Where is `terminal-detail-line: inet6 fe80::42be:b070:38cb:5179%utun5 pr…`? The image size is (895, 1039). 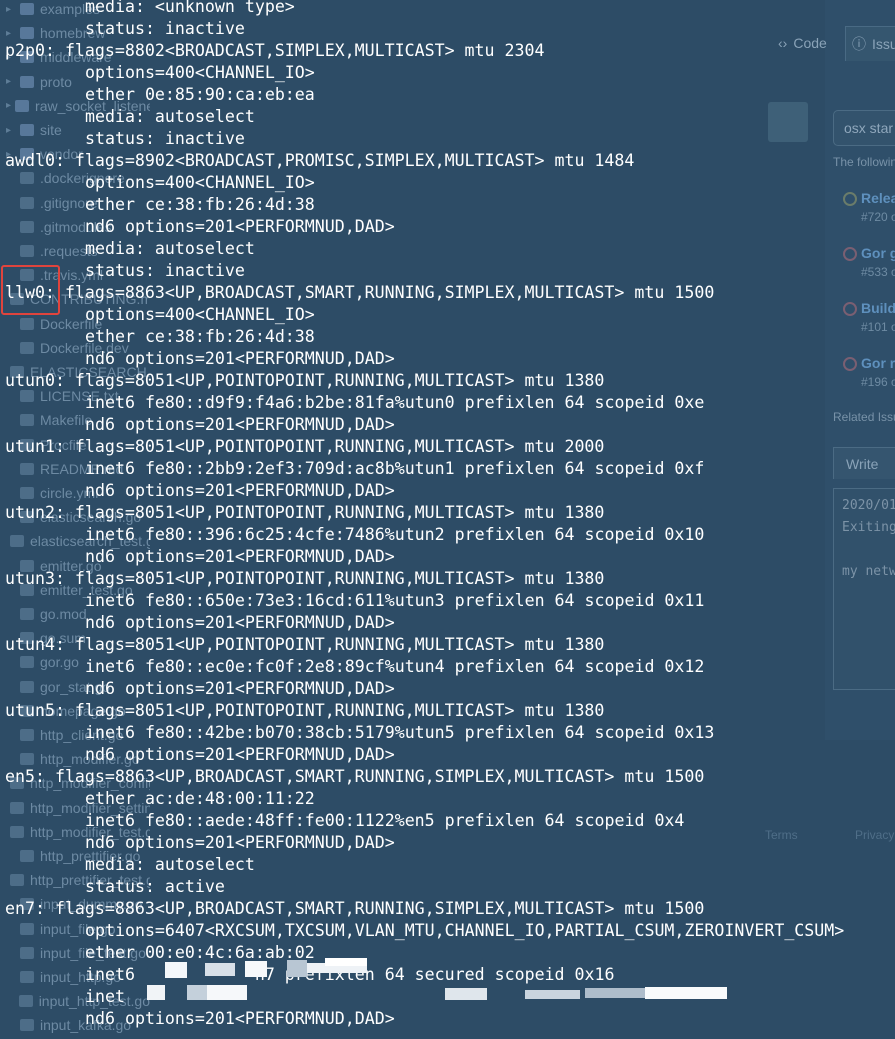
terminal-detail-line: inet6 fe80::42be:b070:38cb:5179%utun5 pr… is located at coordinates (400, 732).